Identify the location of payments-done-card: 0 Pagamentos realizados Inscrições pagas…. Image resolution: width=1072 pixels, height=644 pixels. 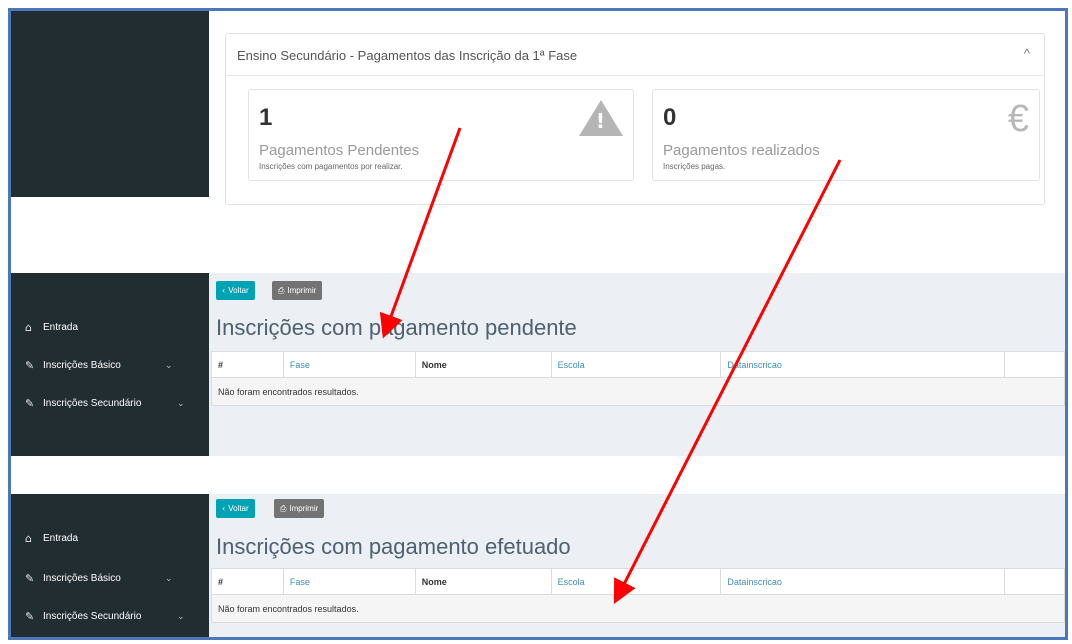
(846, 135).